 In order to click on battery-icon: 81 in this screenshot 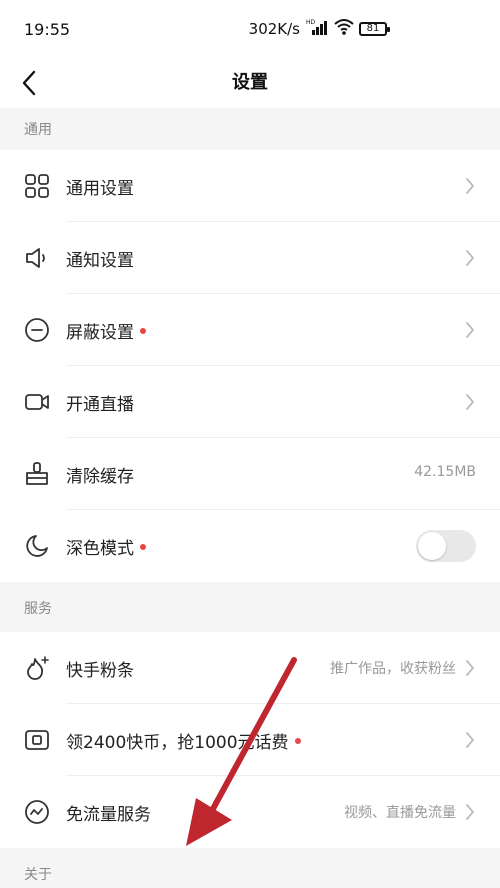, I will do `click(374, 29)`.